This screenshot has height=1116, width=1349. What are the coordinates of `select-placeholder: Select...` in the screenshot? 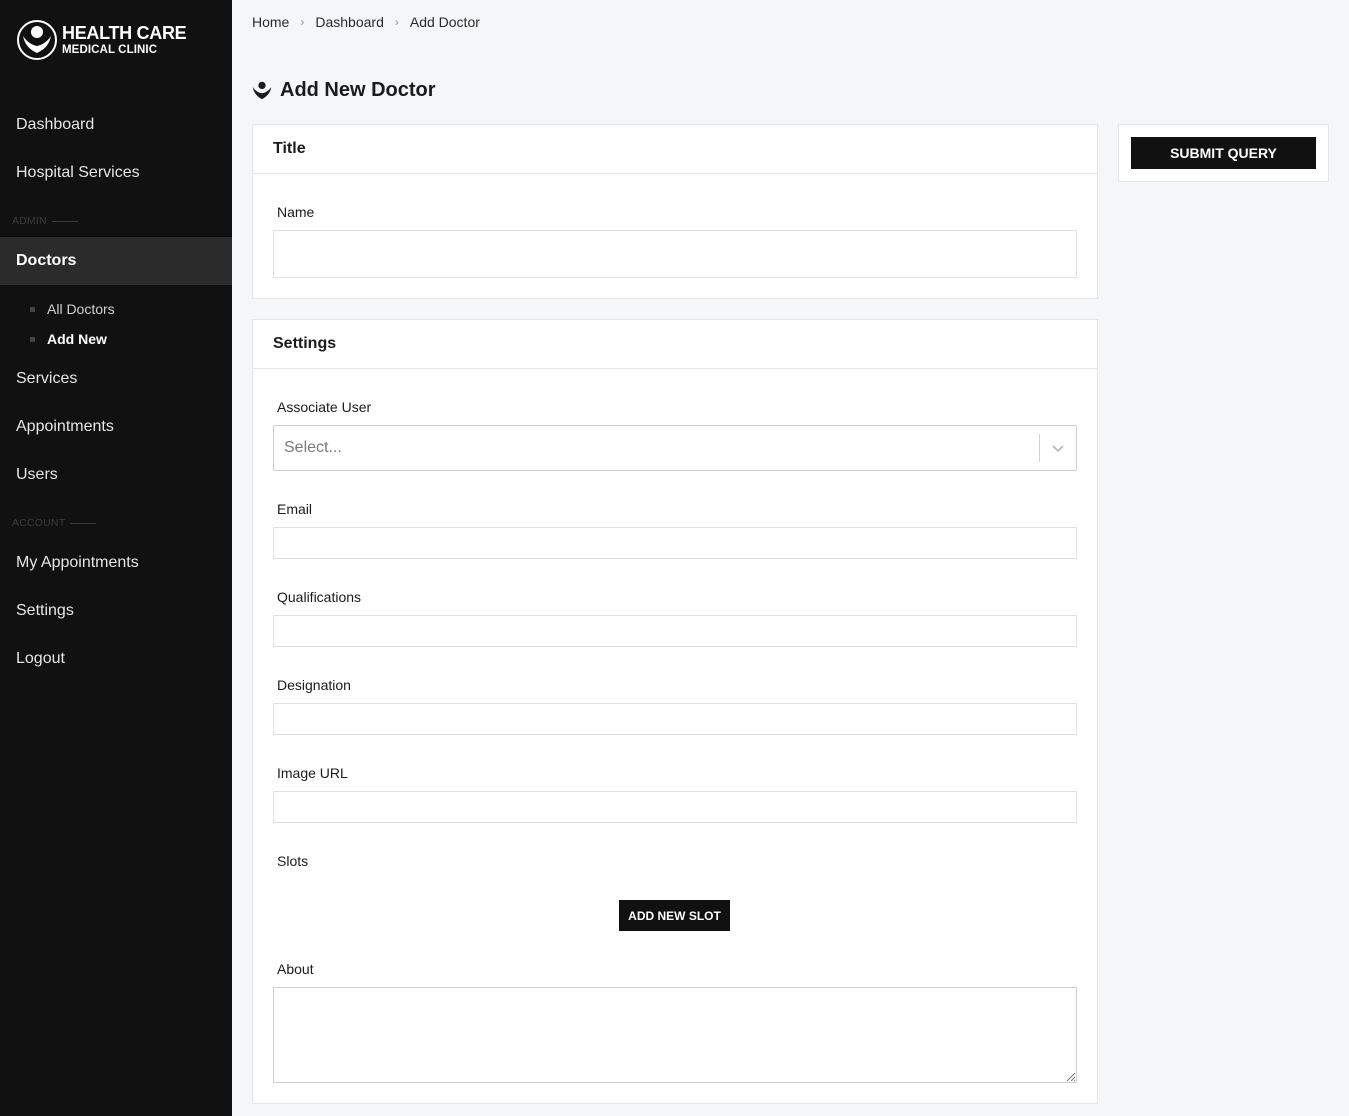 It's located at (313, 447).